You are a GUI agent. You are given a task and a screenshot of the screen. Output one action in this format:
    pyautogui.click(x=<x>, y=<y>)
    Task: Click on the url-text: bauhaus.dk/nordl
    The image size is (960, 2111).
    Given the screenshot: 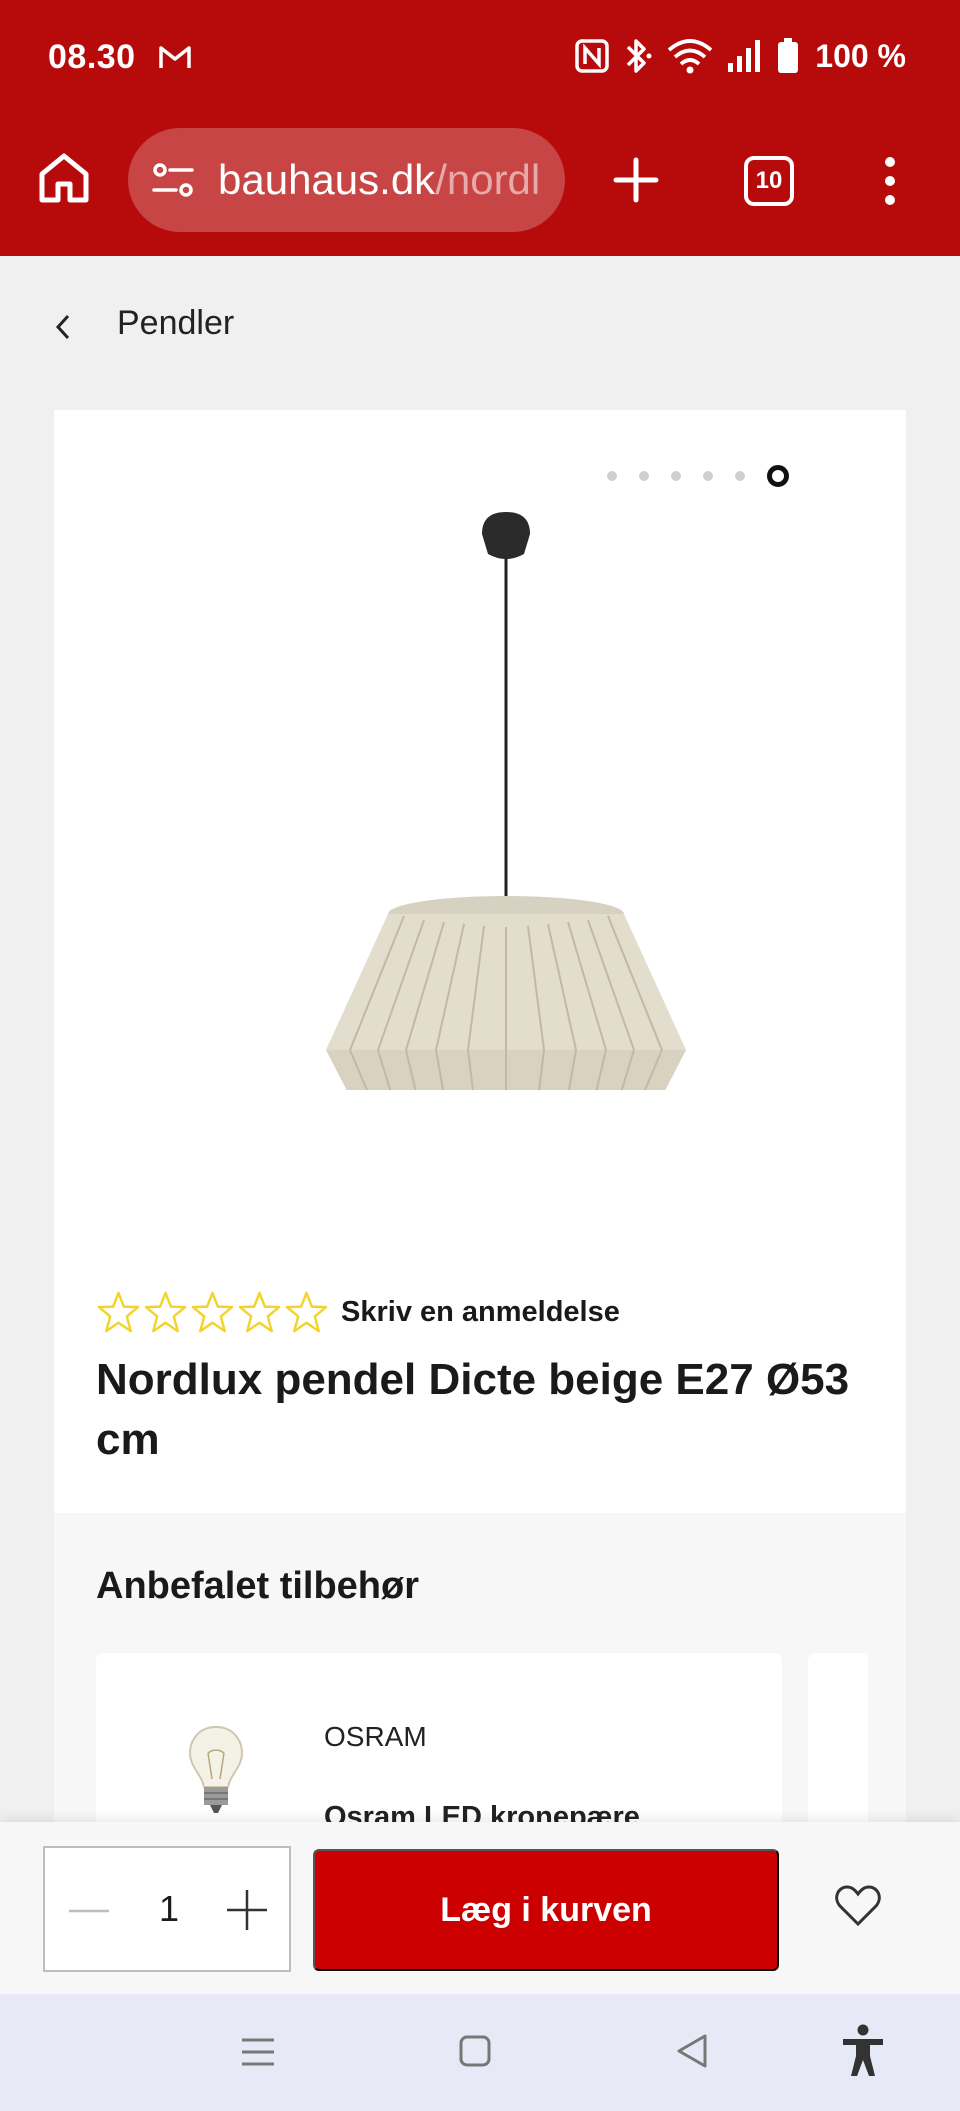 What is the action you would take?
    pyautogui.click(x=379, y=180)
    